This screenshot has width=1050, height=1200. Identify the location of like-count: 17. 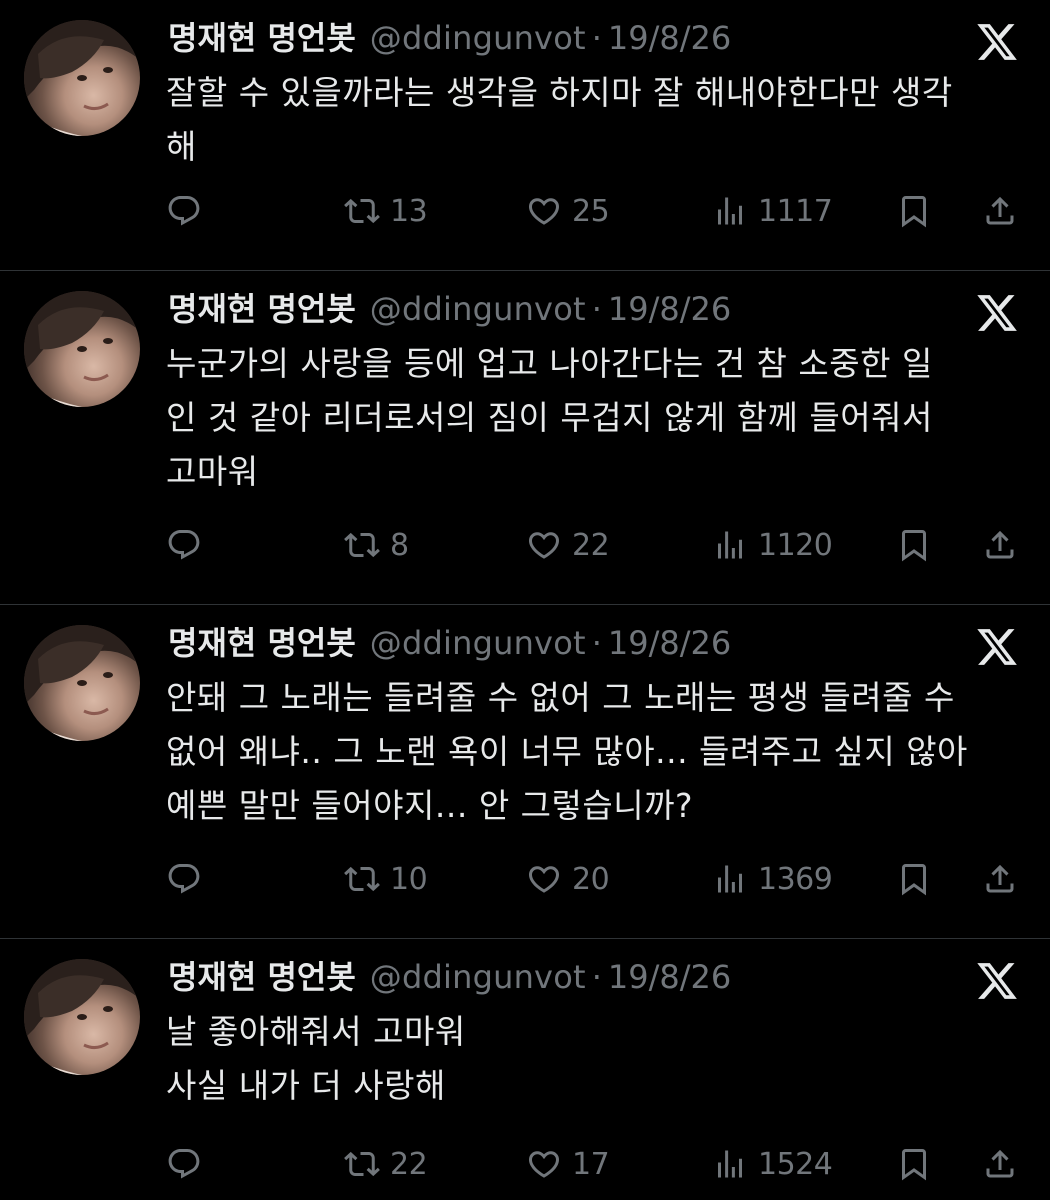
(591, 1164).